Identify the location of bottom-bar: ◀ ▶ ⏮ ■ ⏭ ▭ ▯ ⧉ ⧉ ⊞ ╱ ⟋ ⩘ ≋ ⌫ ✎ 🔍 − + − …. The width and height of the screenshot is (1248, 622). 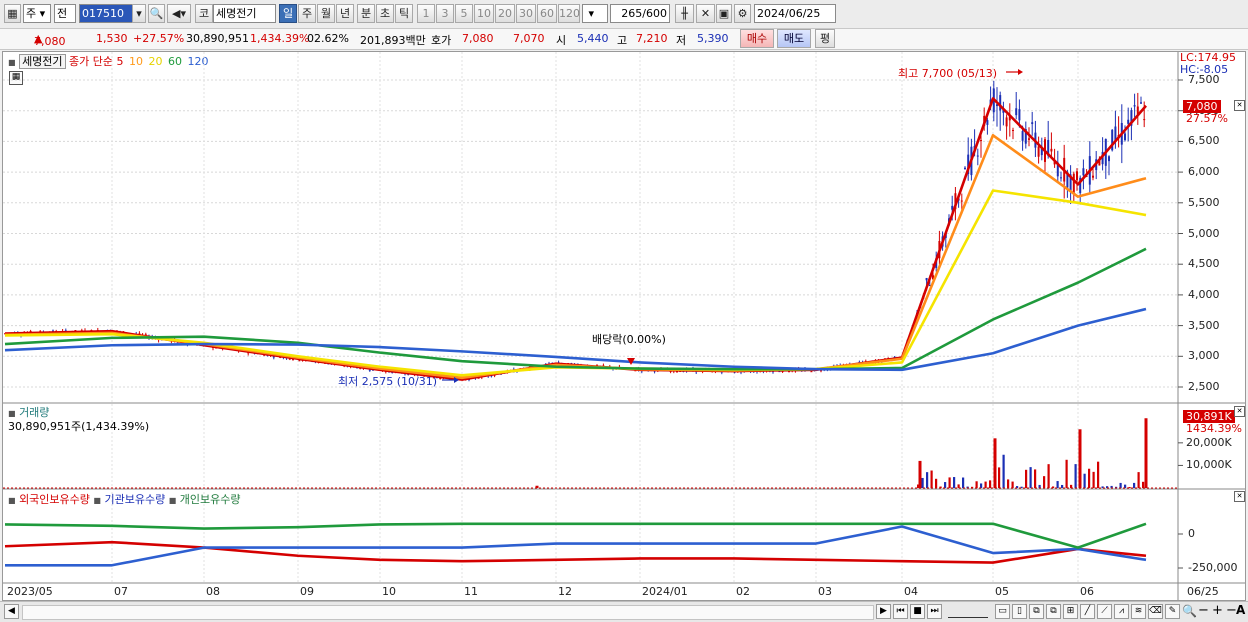
(624, 611).